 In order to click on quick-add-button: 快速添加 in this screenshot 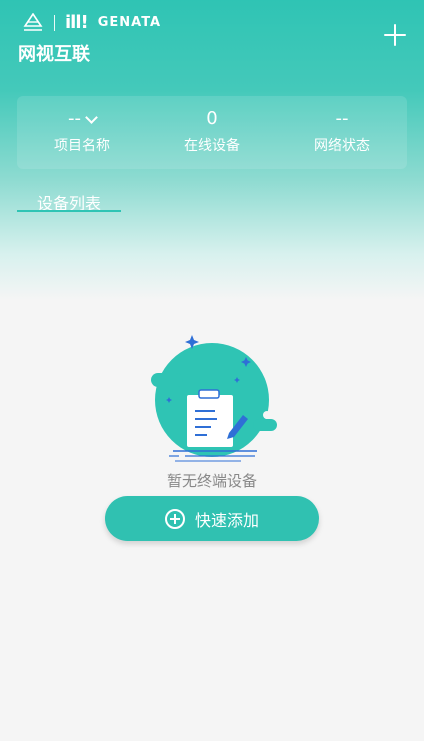, I will do `click(212, 518)`.